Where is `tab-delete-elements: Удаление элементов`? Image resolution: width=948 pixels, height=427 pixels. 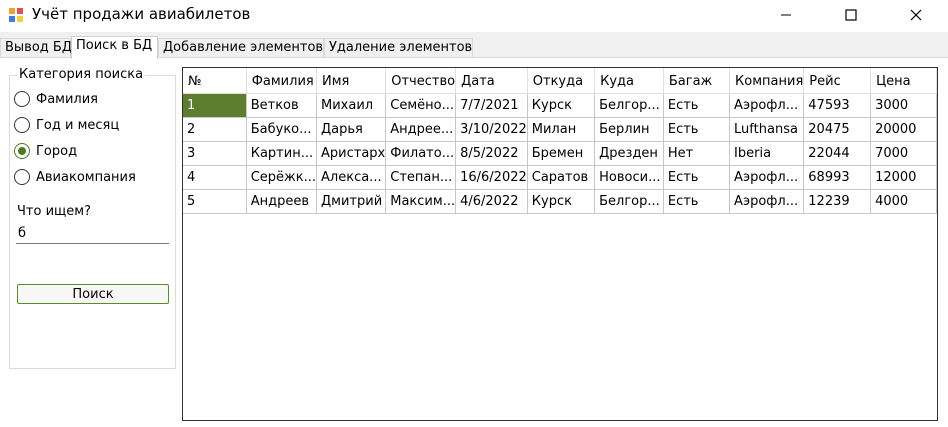 tab-delete-elements: Удаление элементов is located at coordinates (398, 48).